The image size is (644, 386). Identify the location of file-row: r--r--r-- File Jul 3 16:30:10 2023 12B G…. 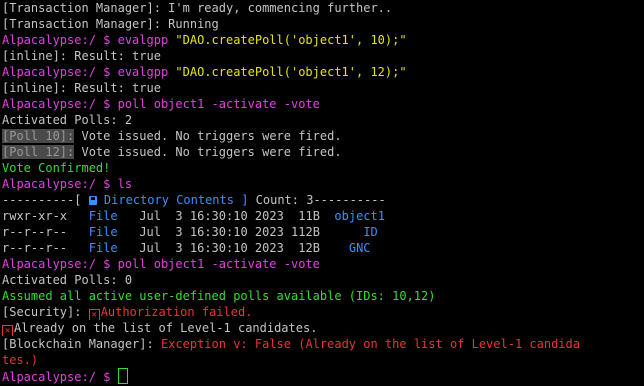
(323, 248).